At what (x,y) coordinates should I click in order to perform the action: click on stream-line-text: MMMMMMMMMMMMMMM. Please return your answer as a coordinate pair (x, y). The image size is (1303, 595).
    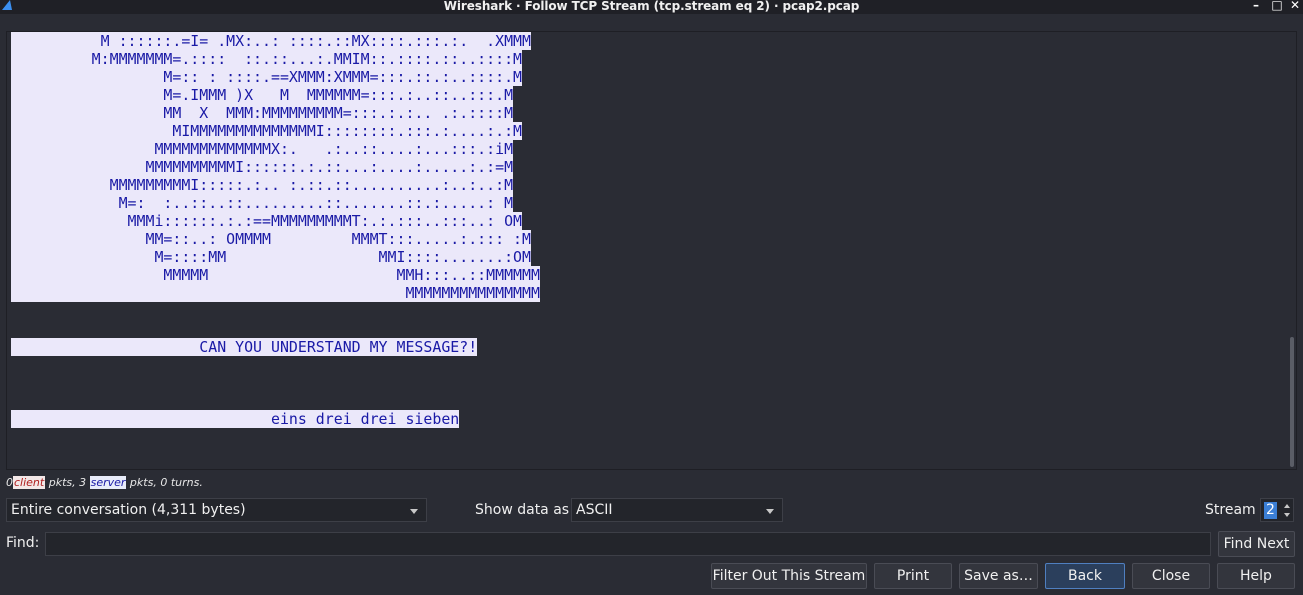
    Looking at the image, I should click on (275, 293).